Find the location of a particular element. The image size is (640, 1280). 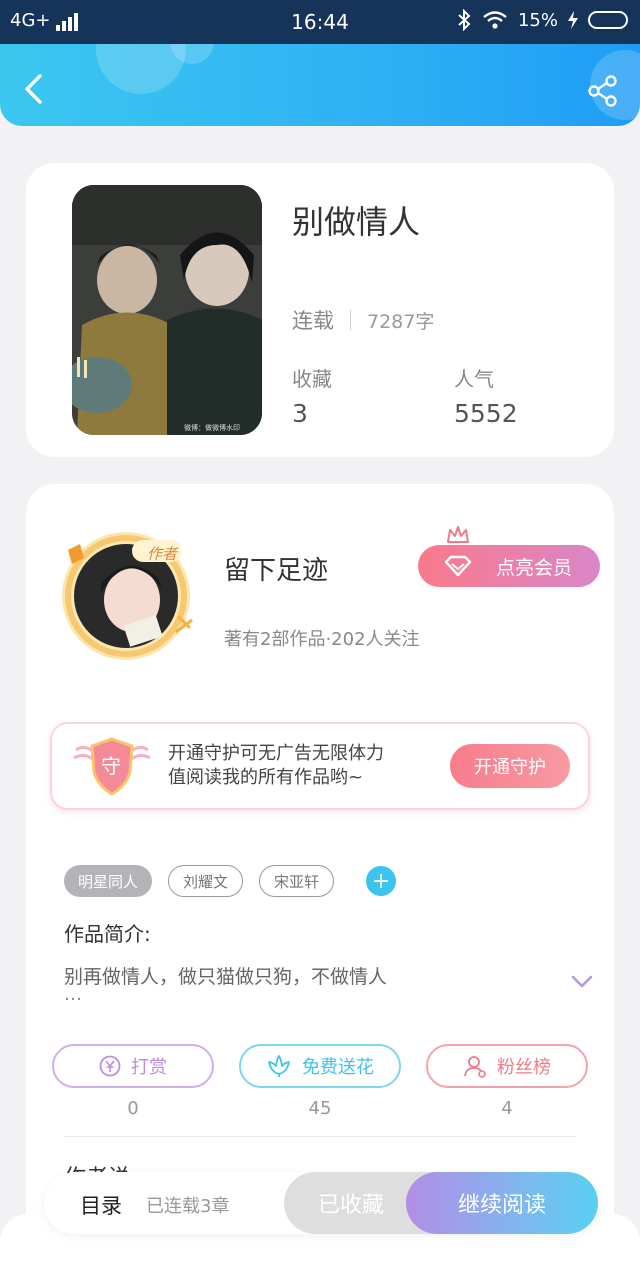

reward-count: 0 is located at coordinates (133, 1108).